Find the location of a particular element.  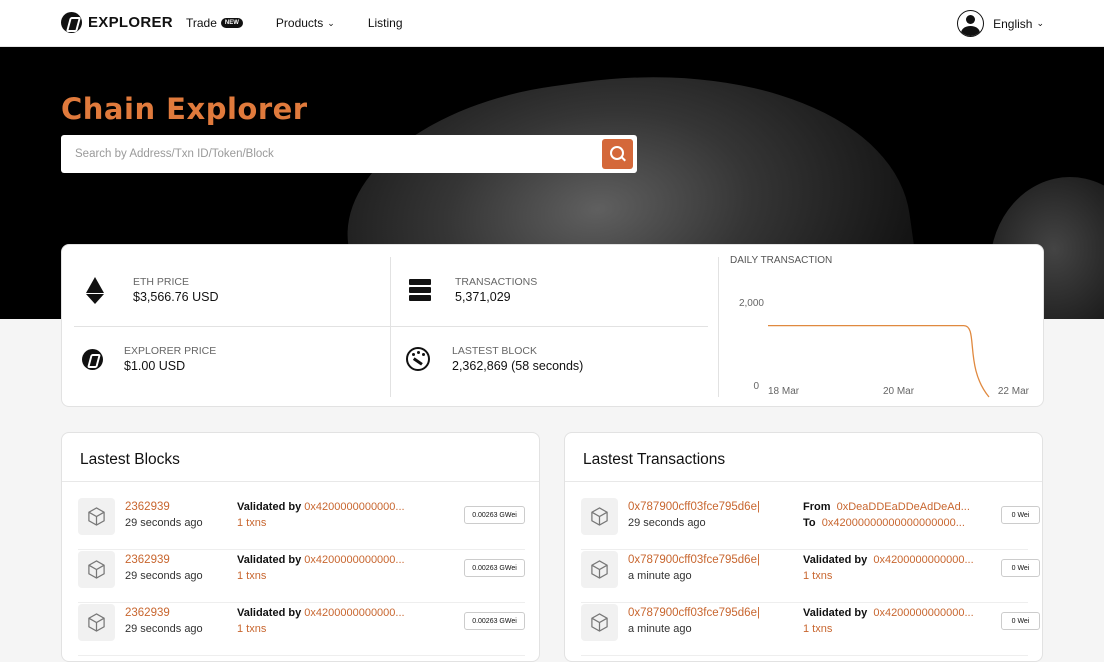

new-badge: NEW is located at coordinates (231, 23).